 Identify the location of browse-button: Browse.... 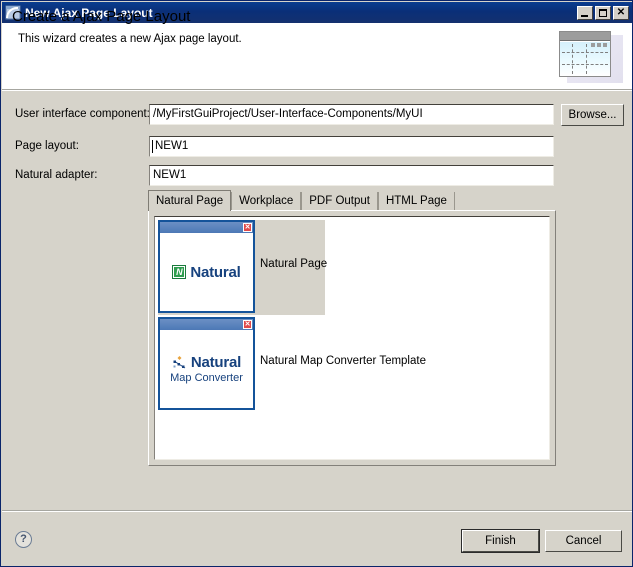
(592, 115).